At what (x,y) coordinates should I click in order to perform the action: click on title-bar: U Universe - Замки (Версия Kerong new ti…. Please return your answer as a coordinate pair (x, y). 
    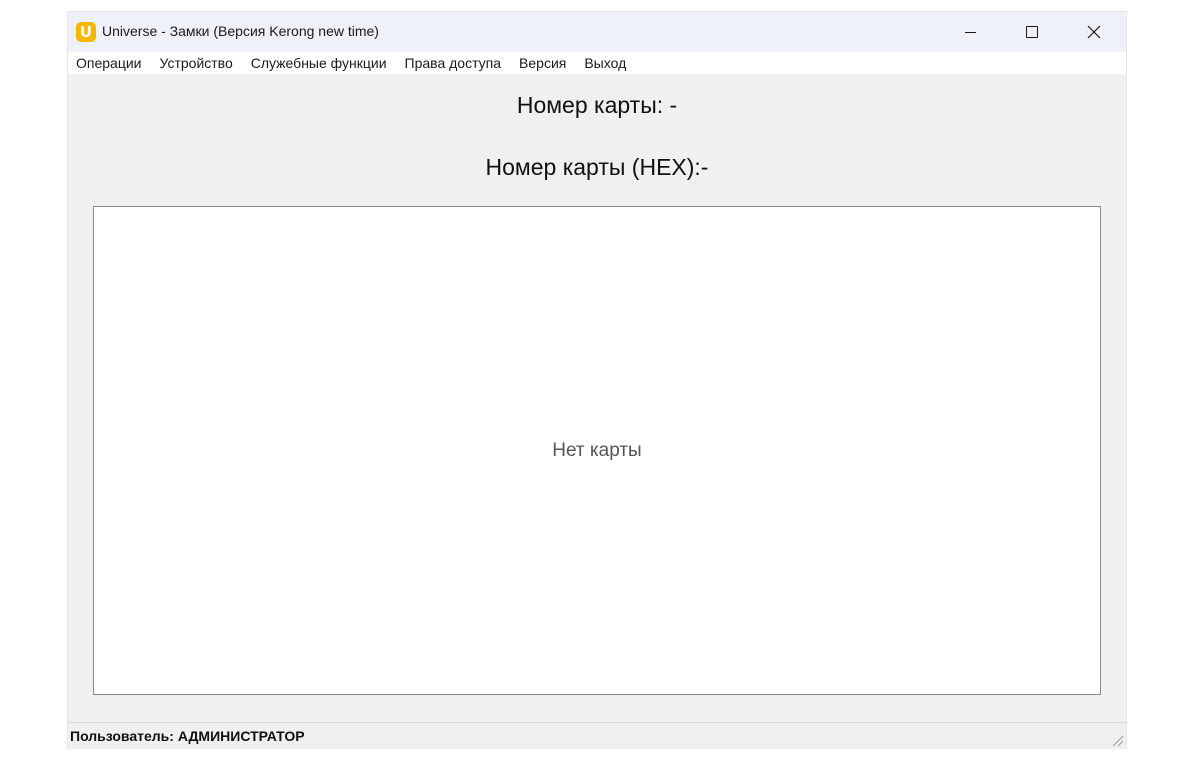
    Looking at the image, I should click on (597, 32).